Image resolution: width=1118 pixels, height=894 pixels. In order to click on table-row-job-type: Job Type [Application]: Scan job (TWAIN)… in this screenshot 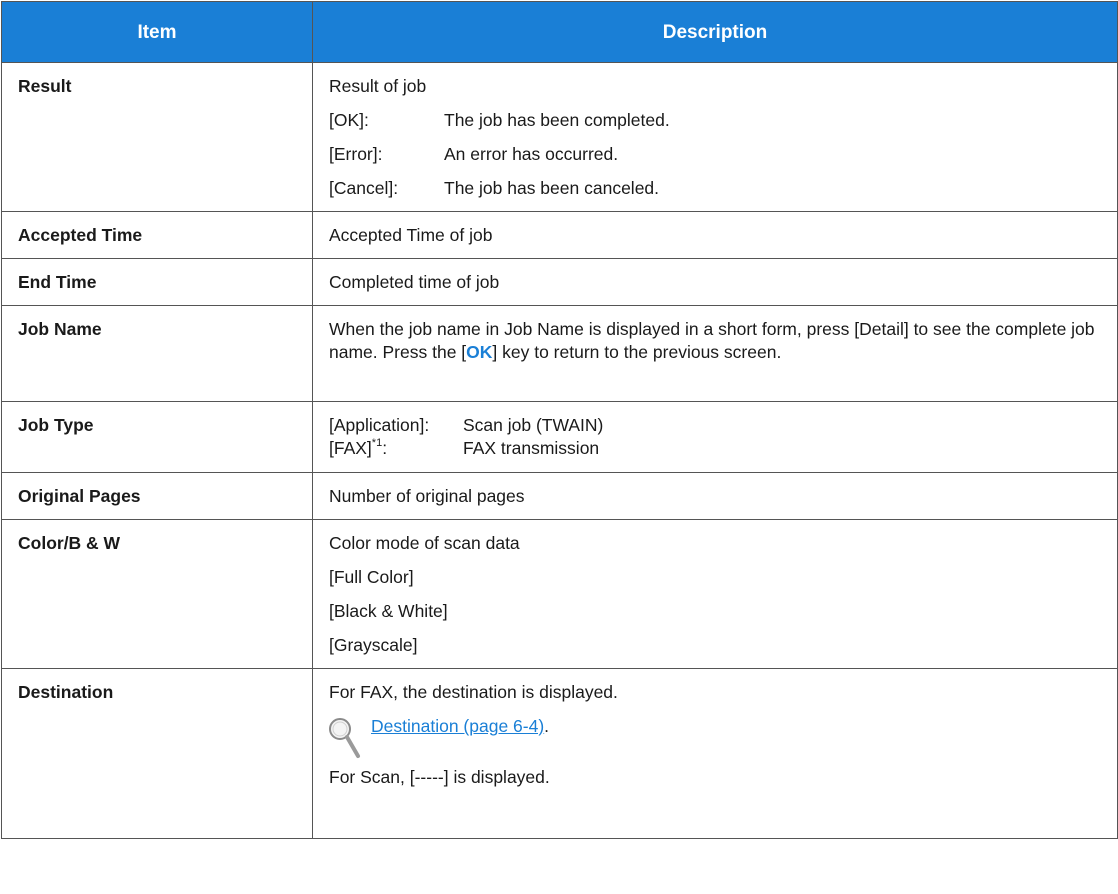, I will do `click(559, 437)`.